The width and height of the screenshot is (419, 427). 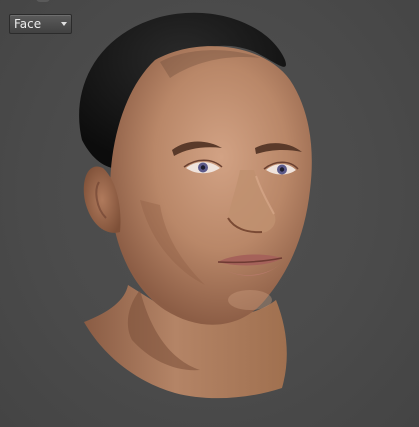 I want to click on view-mode-dropdown: Face, so click(x=40, y=24).